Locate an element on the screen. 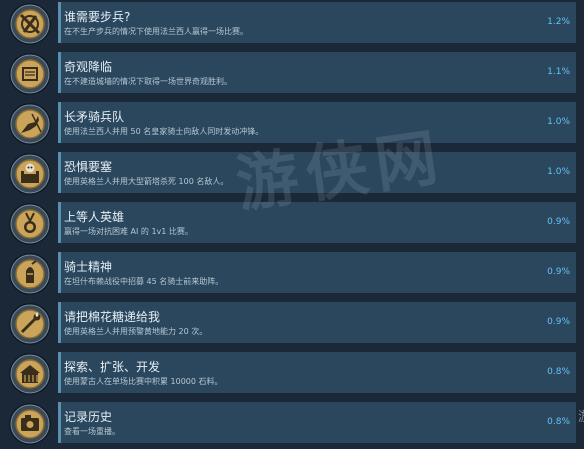  achievement-row: 记录历史查看一场重播。 0.8% is located at coordinates (292, 424).